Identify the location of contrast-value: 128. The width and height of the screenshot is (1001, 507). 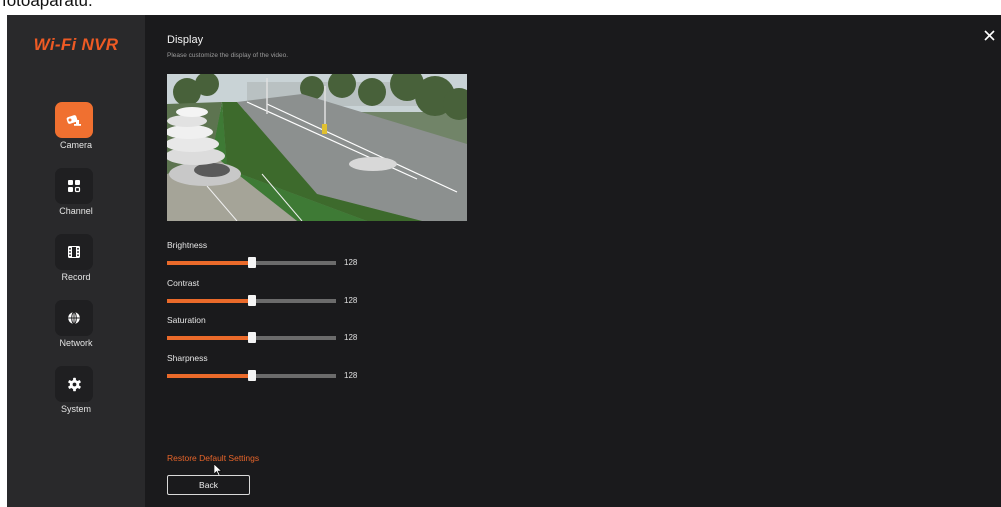
(351, 300).